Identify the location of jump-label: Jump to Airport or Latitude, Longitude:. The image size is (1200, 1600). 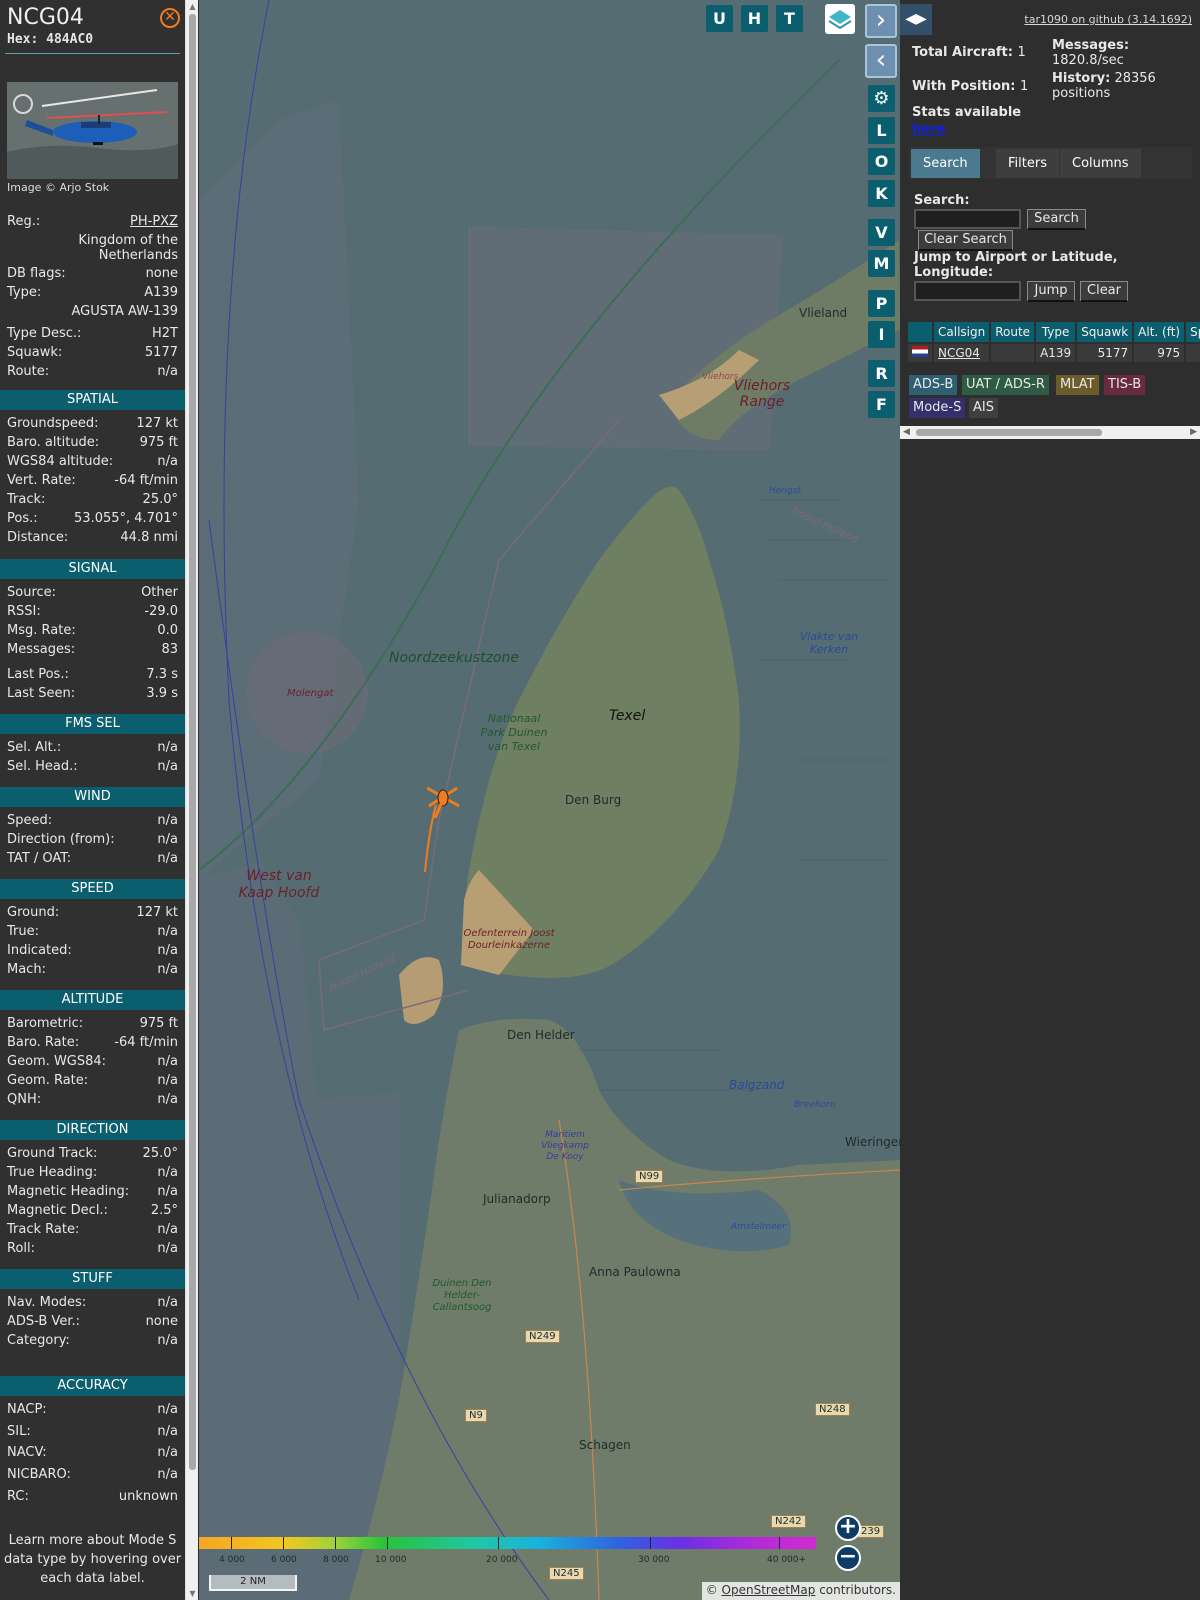
(1016, 265).